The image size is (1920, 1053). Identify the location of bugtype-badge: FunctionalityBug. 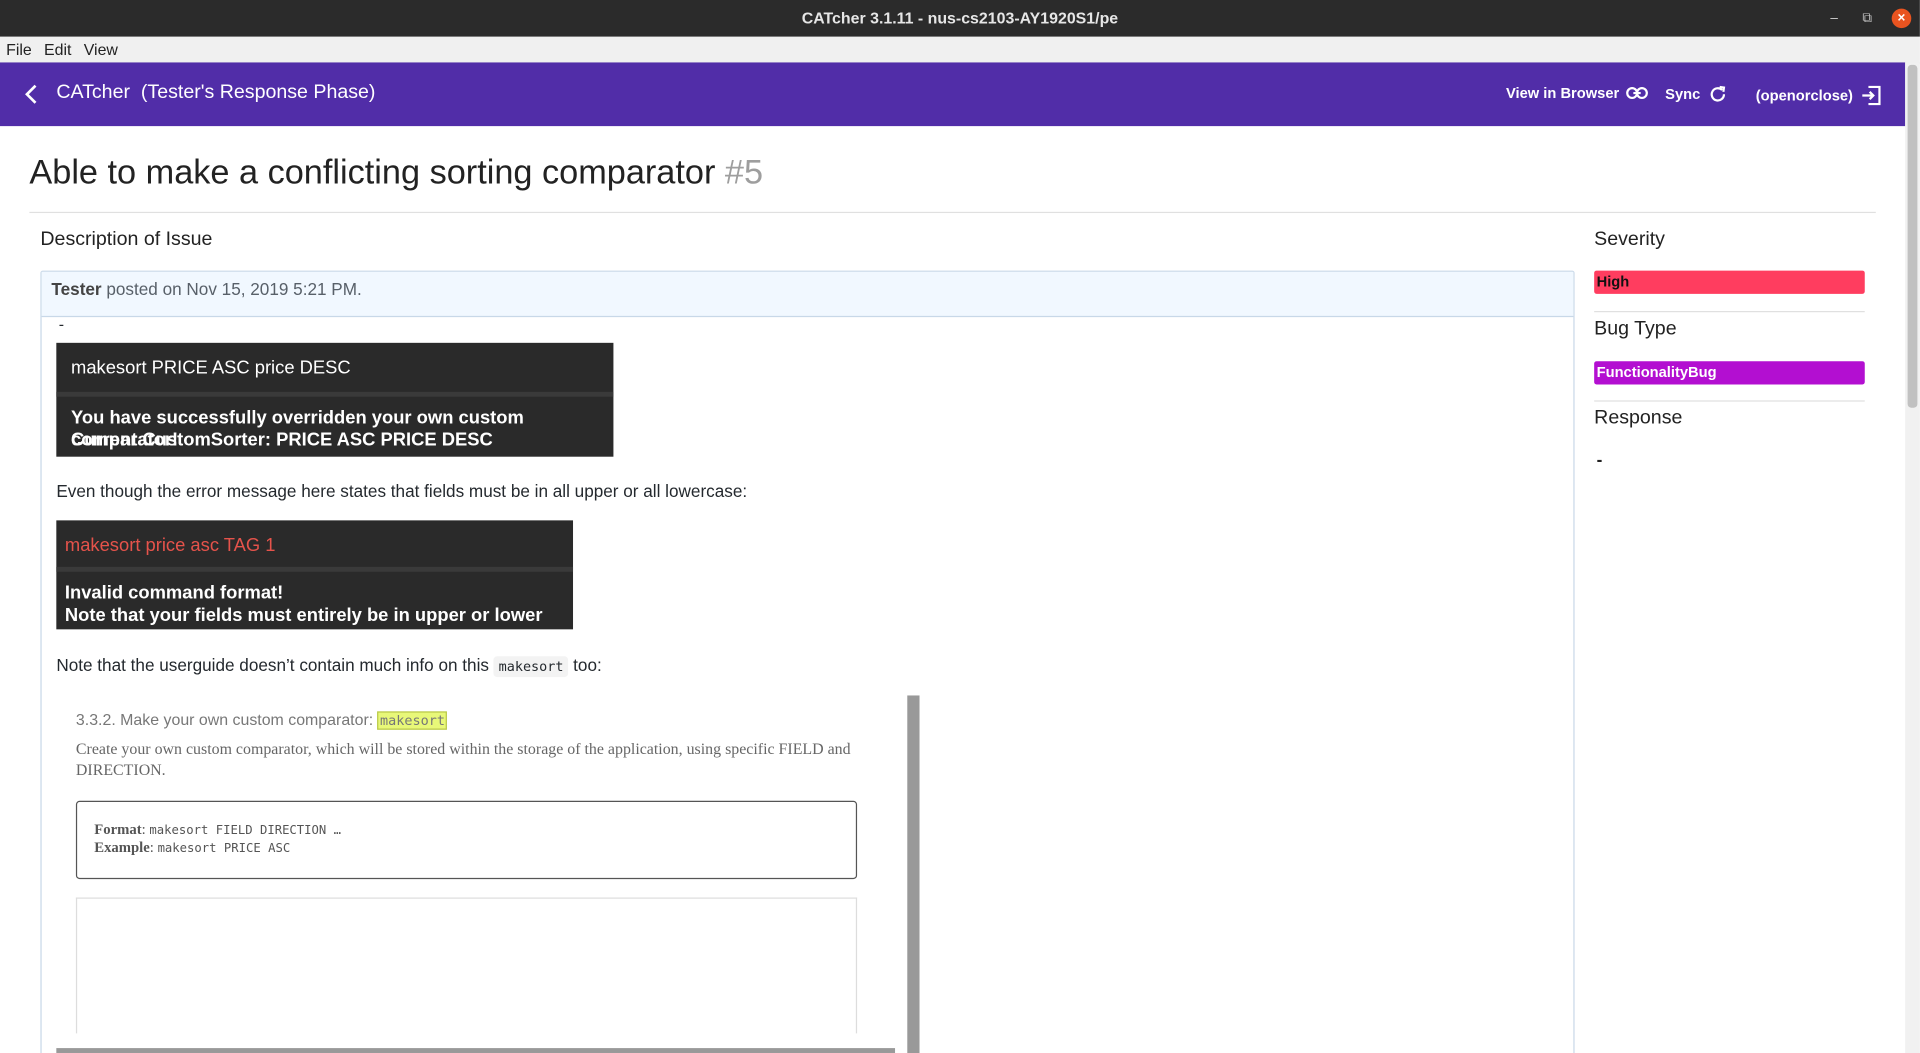
(1729, 373).